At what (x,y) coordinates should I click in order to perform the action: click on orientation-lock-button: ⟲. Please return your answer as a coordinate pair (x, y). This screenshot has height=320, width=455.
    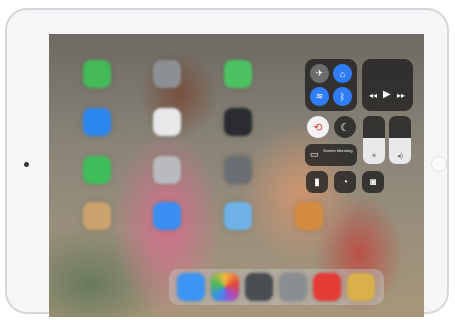
    Looking at the image, I should click on (318, 127).